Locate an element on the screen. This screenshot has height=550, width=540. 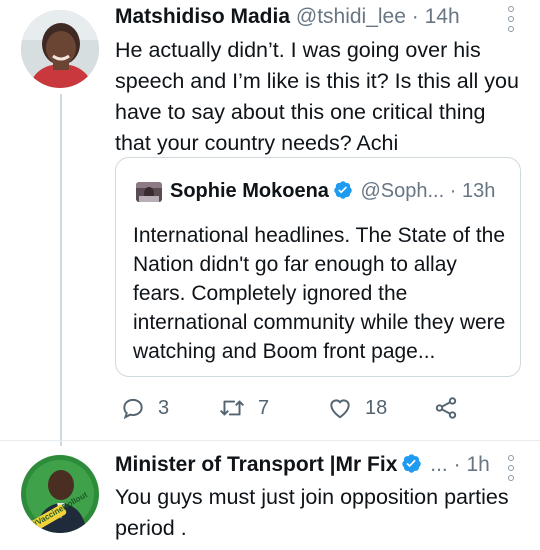
quoted-avatar is located at coordinates (149, 192).